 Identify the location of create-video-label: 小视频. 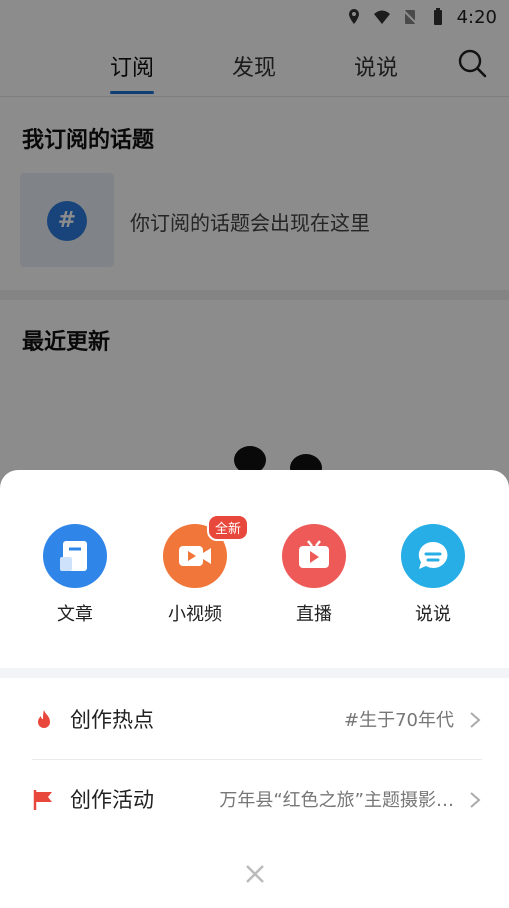
(195, 614).